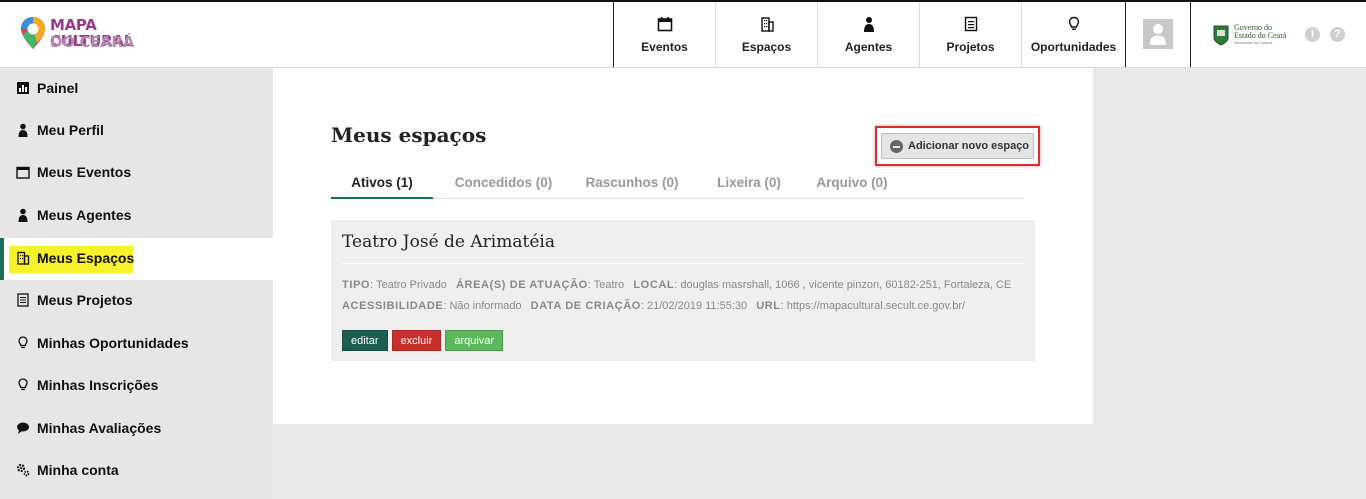 The image size is (1366, 499). I want to click on sidebar-item-label: Minha conta, so click(78, 470).